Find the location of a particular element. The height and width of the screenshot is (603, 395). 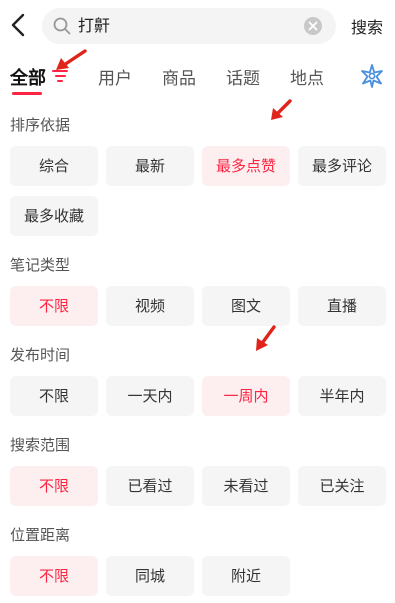

option-sort-most-likes: 最多点赞 is located at coordinates (246, 166).